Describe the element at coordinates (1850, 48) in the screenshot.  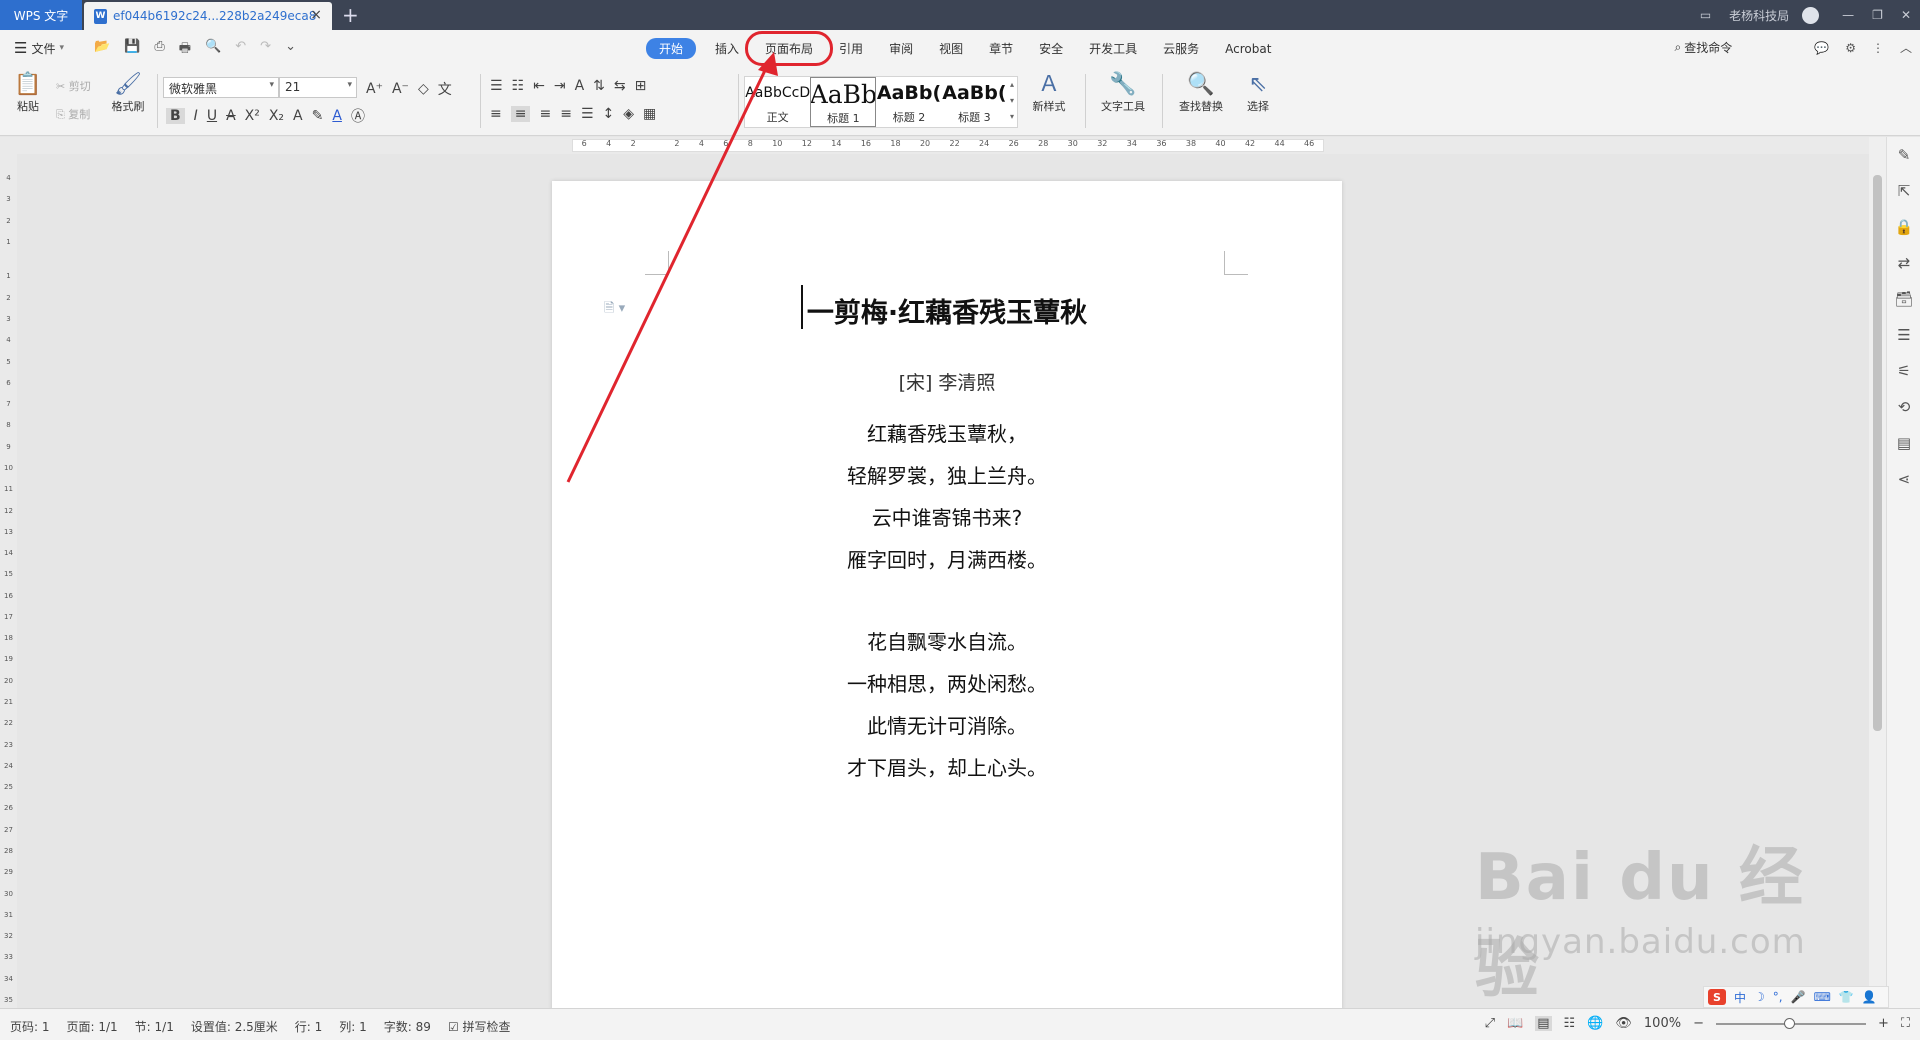
I see `gear-icon: ⚙` at that location.